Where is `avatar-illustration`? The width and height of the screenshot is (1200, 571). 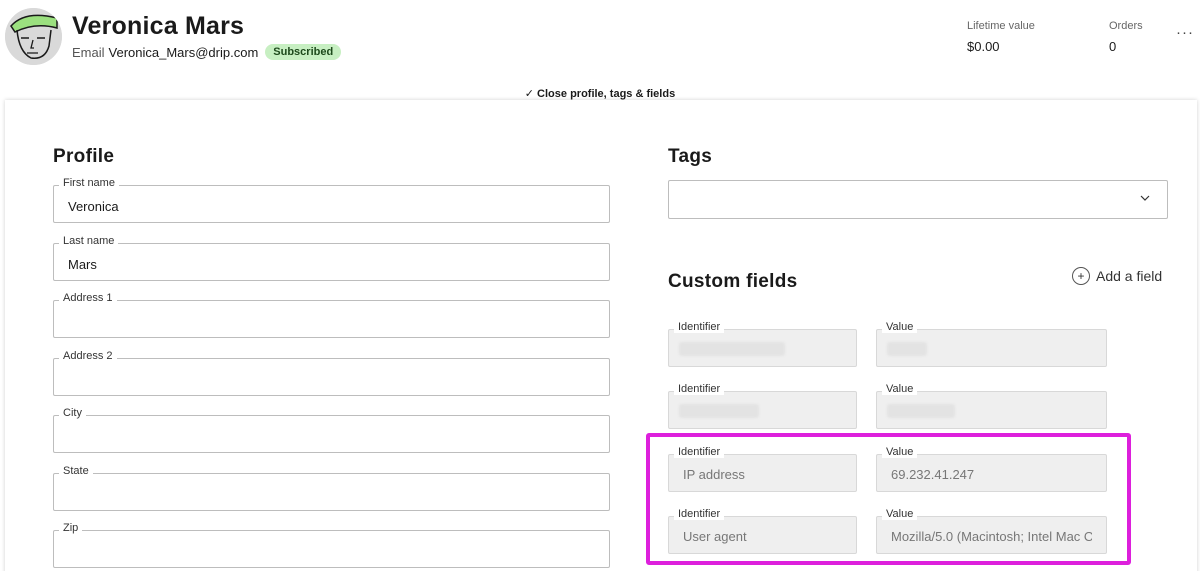
avatar-illustration is located at coordinates (33, 36).